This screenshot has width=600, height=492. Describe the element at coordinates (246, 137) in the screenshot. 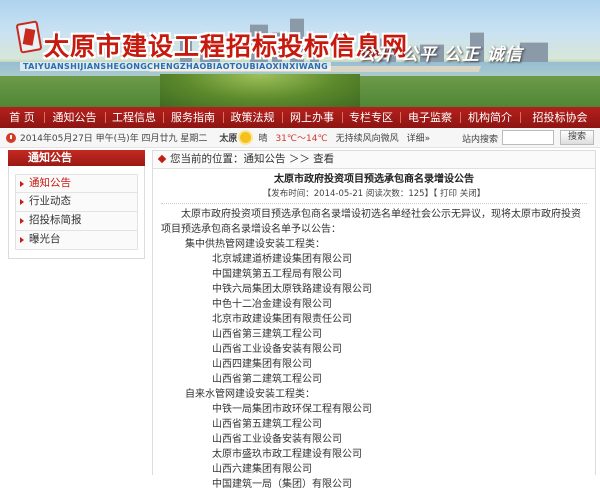

I see `sun-icon` at that location.